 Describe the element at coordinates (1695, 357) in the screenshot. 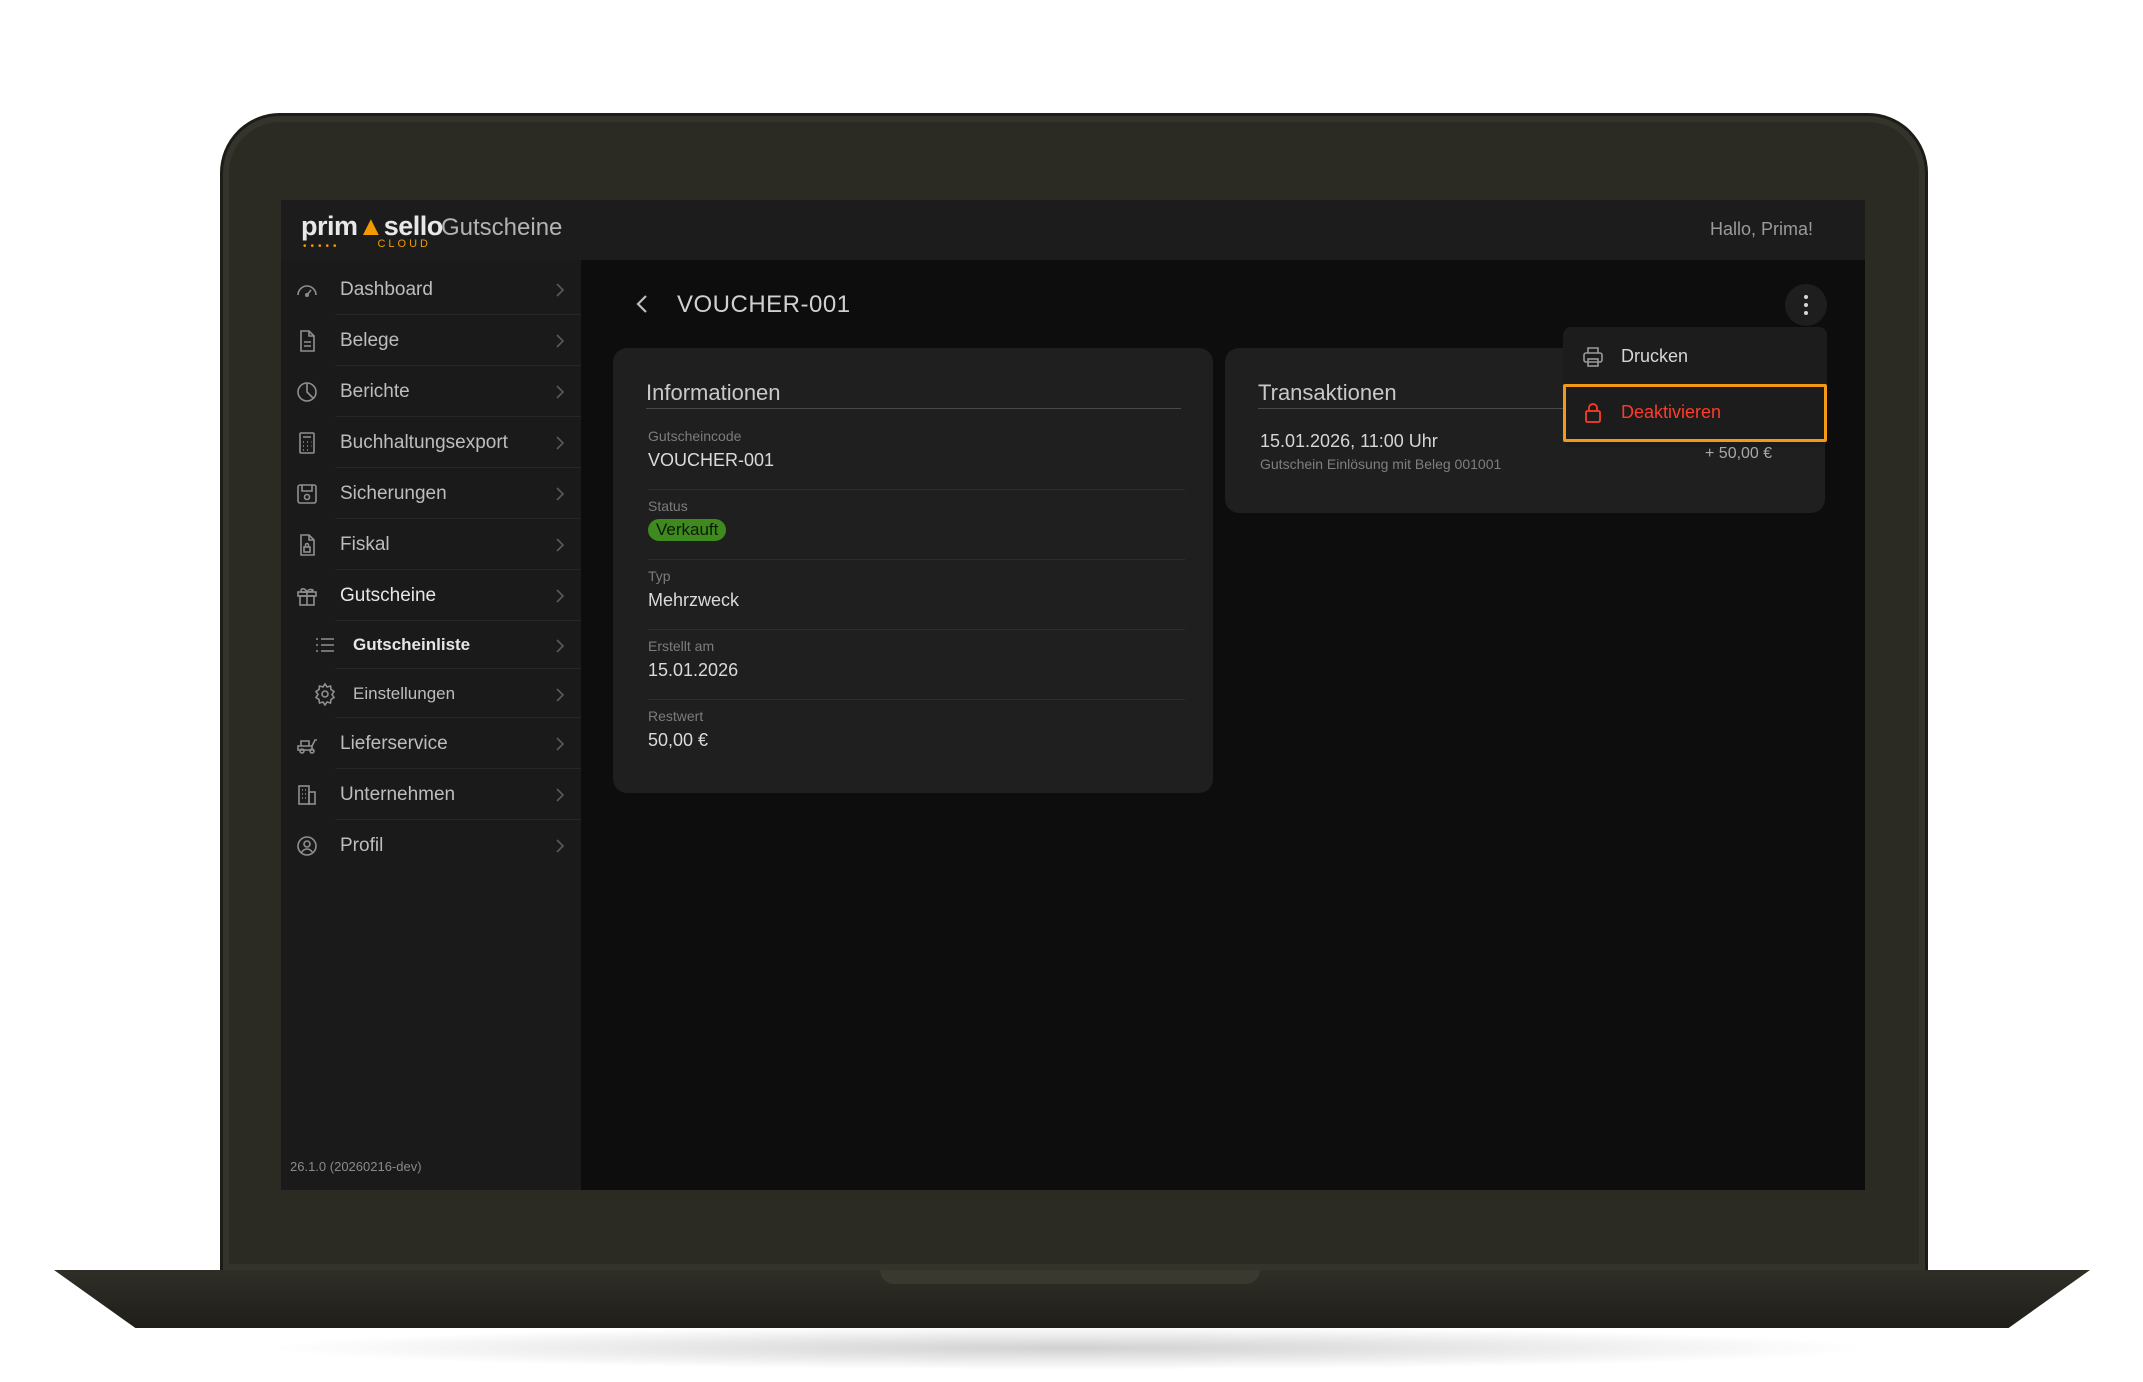

I see `menu-item-drucken: Drucken` at that location.